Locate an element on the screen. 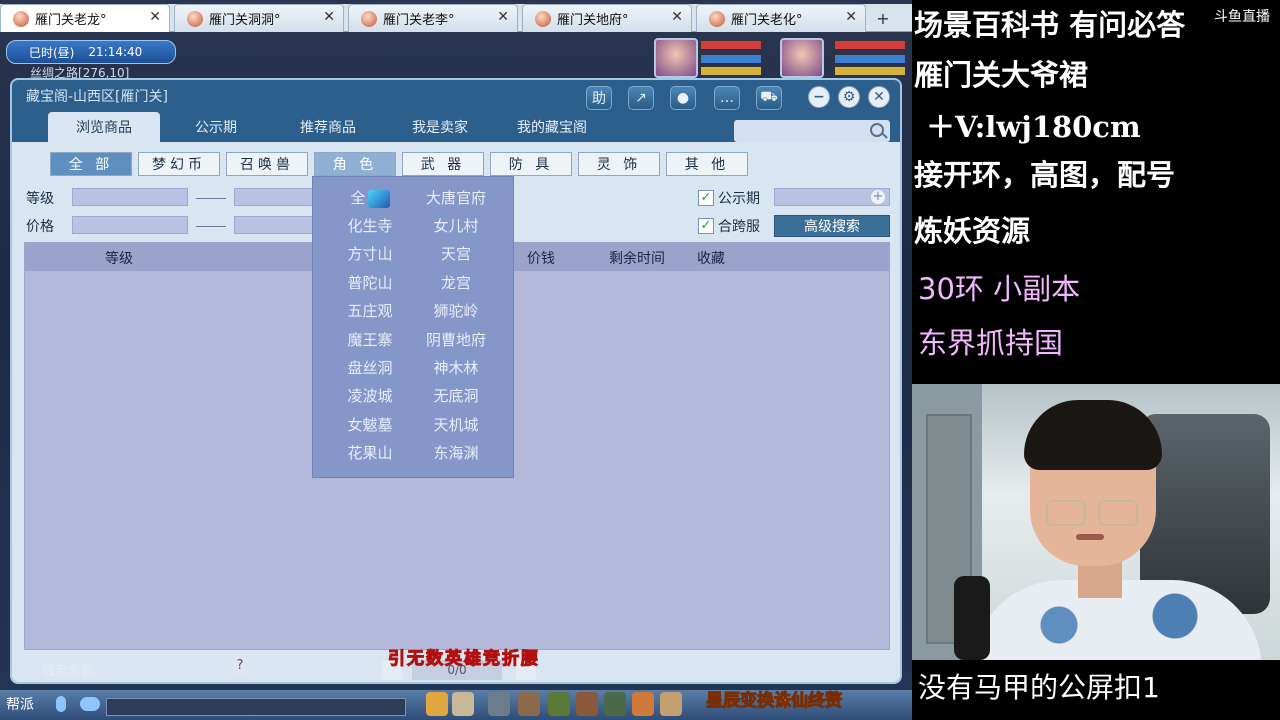 Image resolution: width=1280 pixels, height=720 pixels. price-max-input is located at coordinates (274, 225).